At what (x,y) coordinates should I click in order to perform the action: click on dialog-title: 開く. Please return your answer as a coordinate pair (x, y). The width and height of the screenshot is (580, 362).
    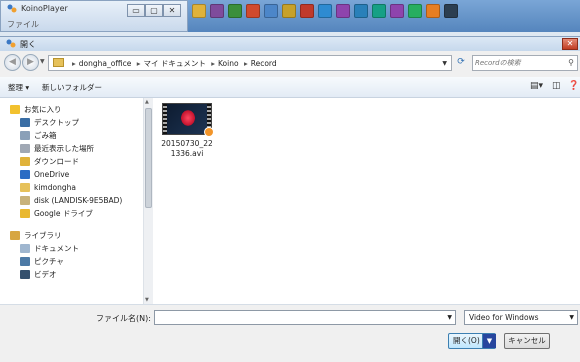
    Looking at the image, I should click on (28, 44).